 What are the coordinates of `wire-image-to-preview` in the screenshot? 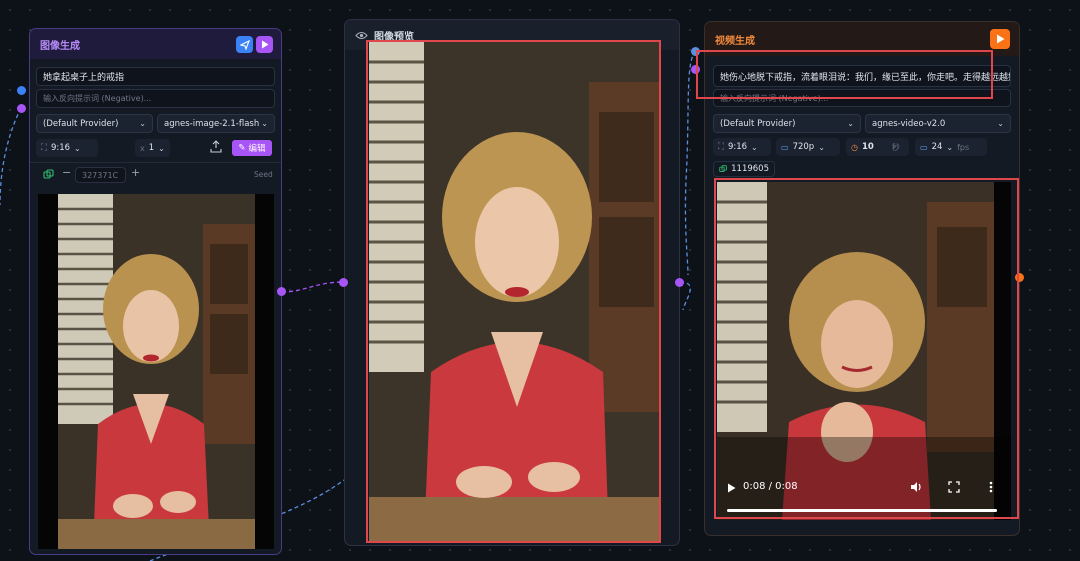 It's located at (313, 287).